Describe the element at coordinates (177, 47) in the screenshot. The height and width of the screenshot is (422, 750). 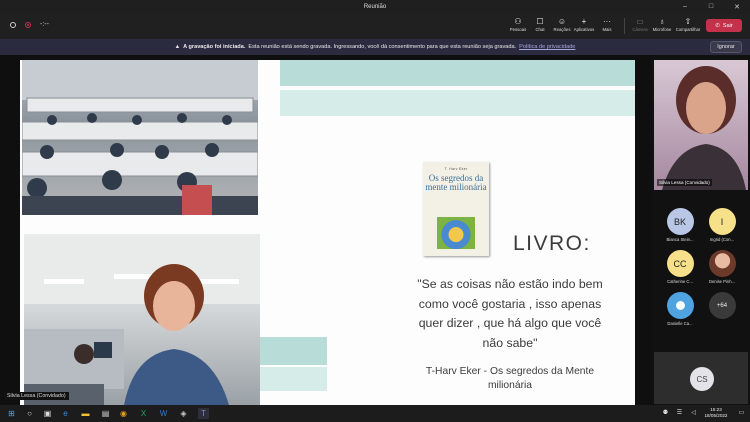
I see `warning-icon: ▲` at that location.